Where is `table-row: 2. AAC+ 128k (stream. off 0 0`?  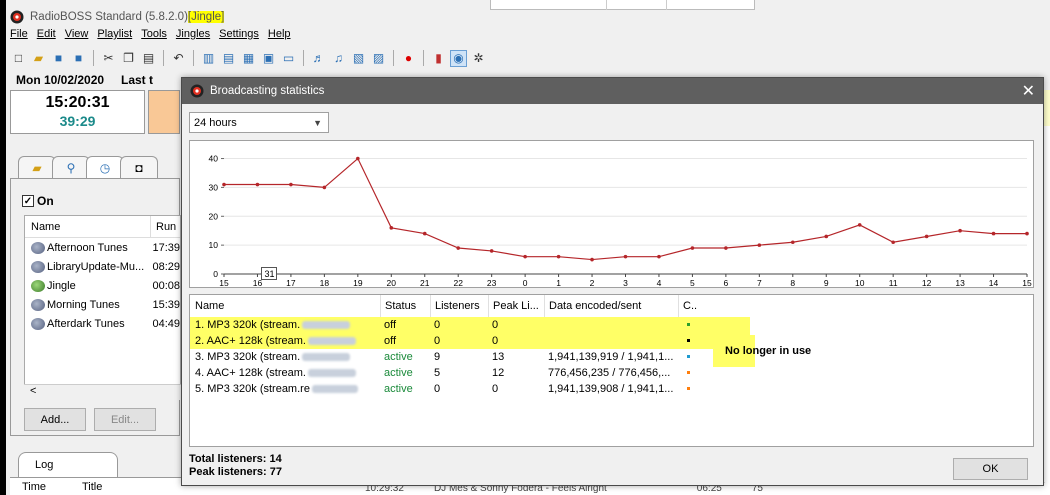
table-row: 2. AAC+ 128k (stream. off 0 0 is located at coordinates (470, 341).